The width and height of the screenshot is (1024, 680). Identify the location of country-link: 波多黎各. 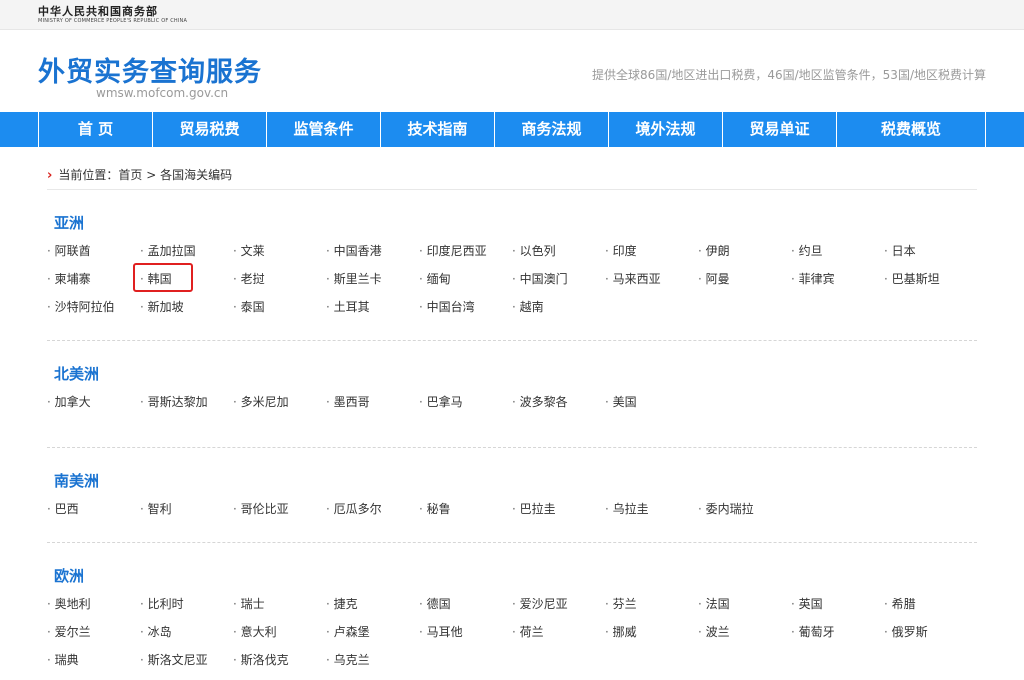
(558, 407).